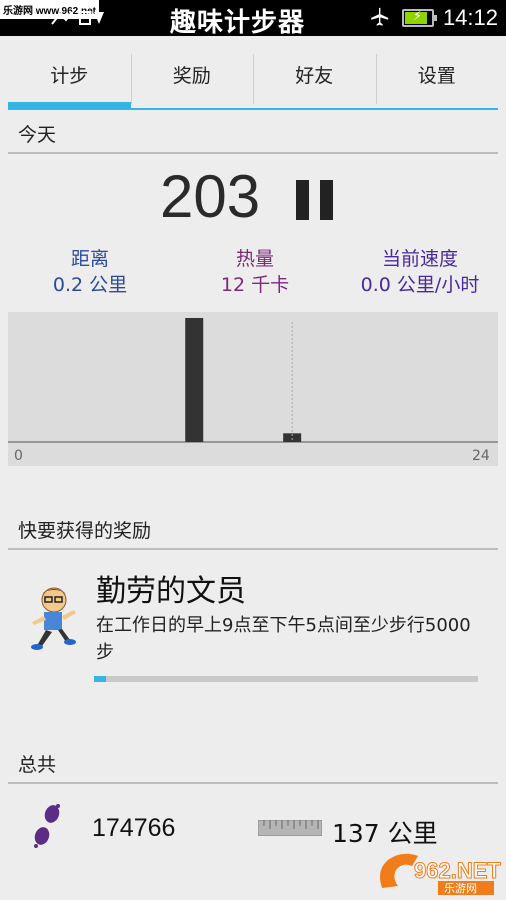 This screenshot has width=506, height=900. I want to click on watermark-sub: 乐游网, so click(460, 888).